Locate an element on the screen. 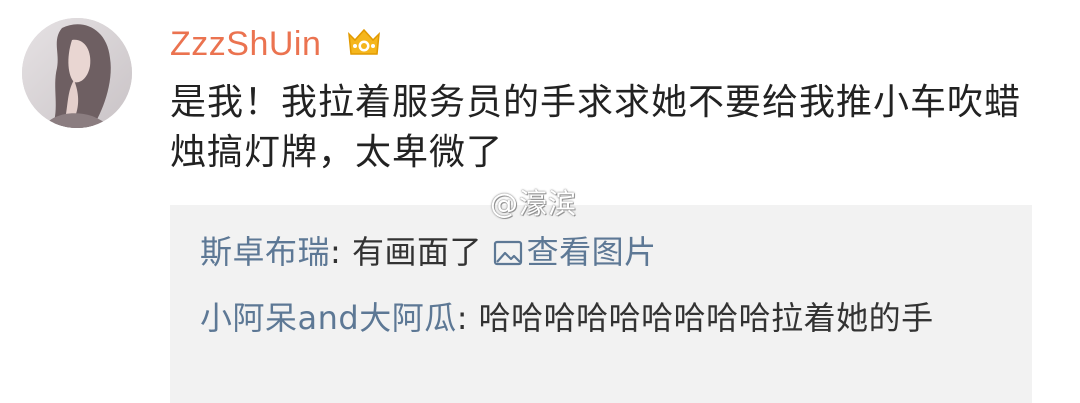 This screenshot has width=1080, height=403. avatar-image is located at coordinates (77, 73).